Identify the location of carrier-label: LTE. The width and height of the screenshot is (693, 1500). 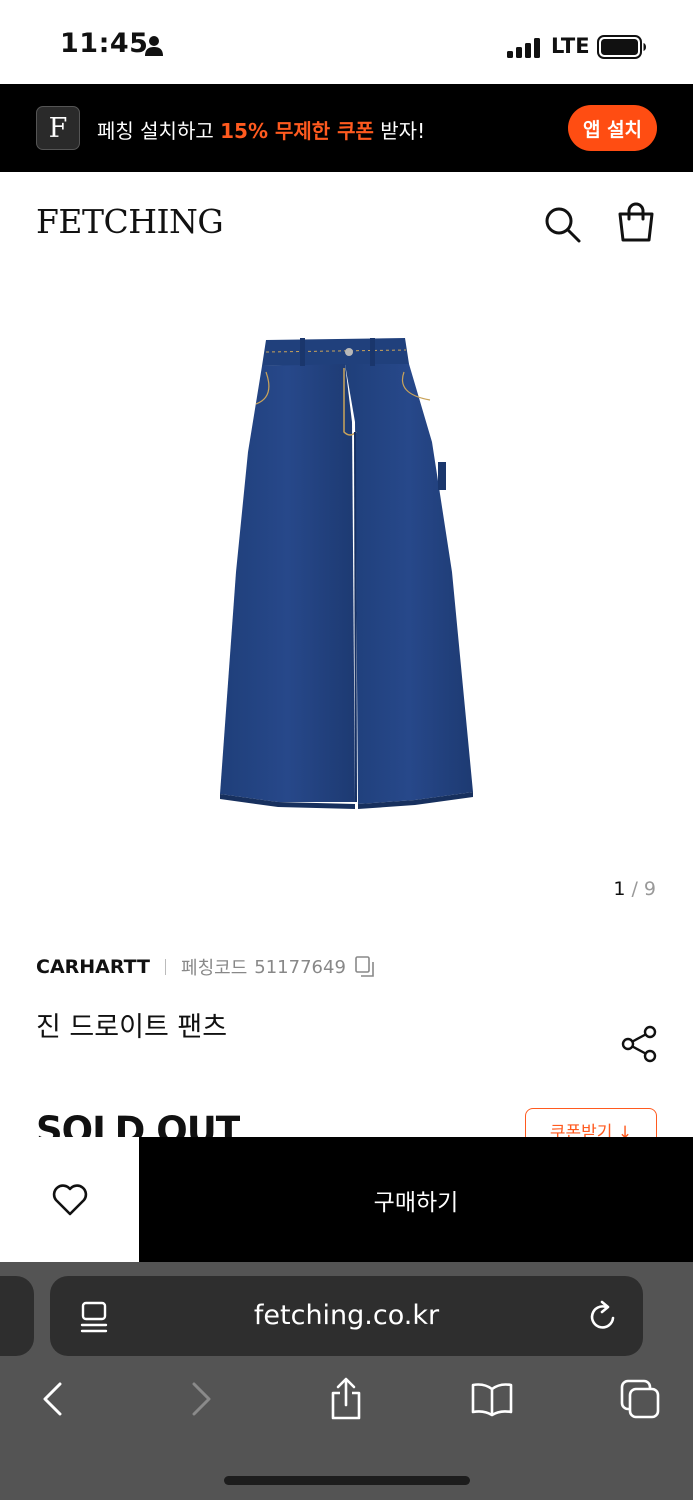
(570, 46).